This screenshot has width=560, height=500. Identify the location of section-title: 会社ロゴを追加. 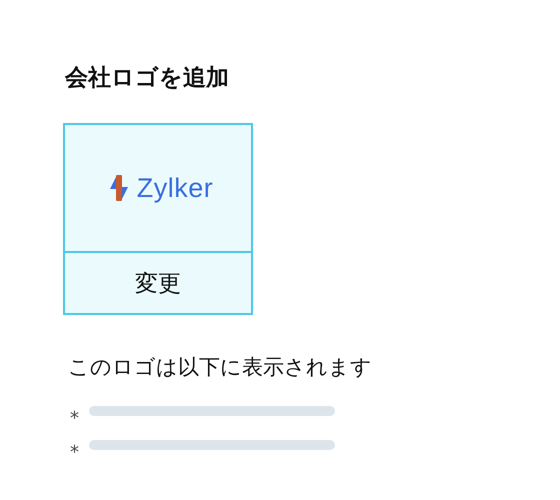
(147, 78).